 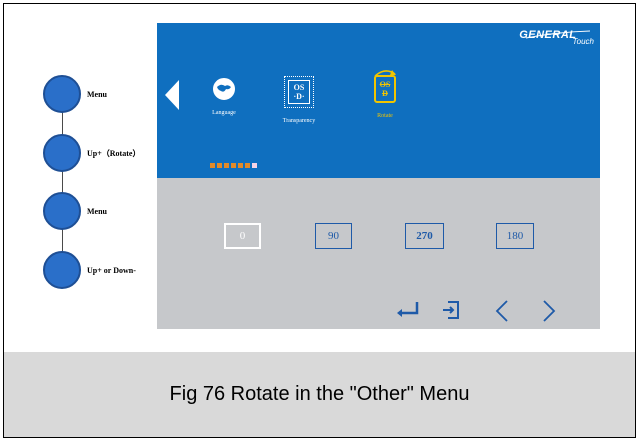 I want to click on menu-item-language-label: Language, so click(x=224, y=113).